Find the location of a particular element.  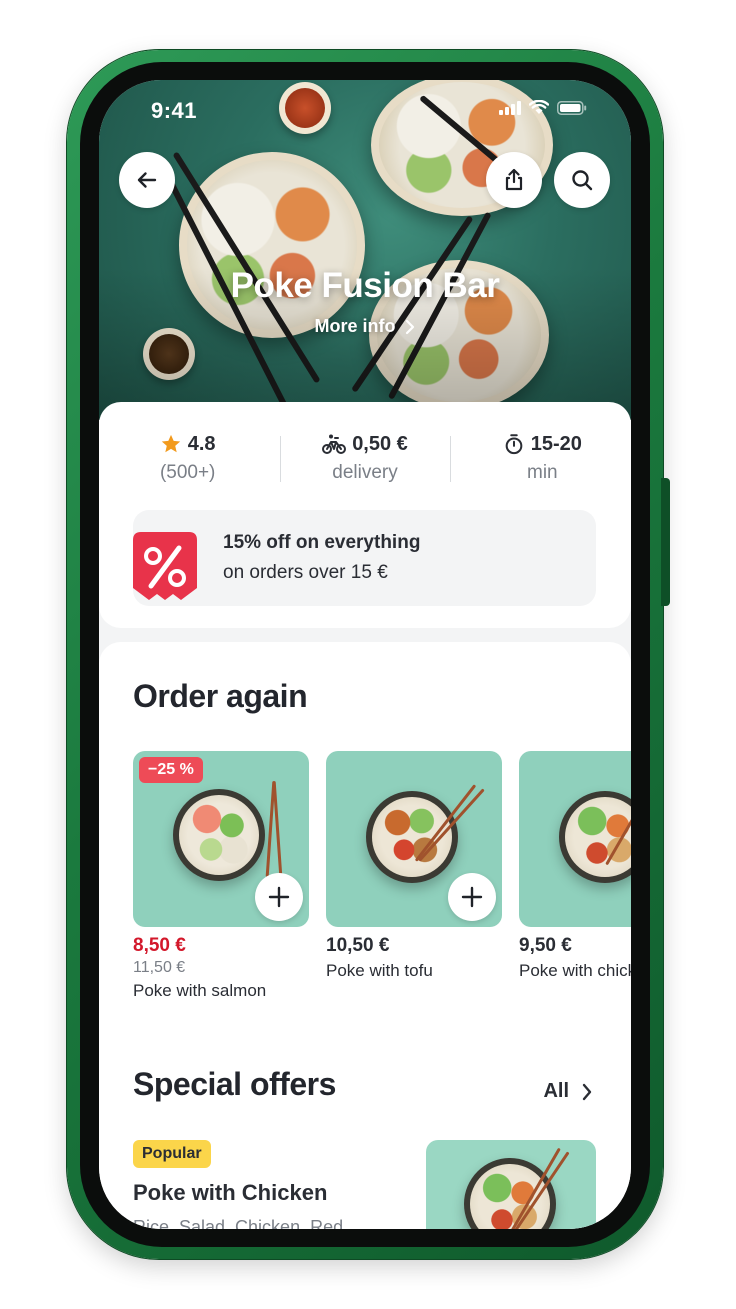

see-all-link: All is located at coordinates (568, 1091).